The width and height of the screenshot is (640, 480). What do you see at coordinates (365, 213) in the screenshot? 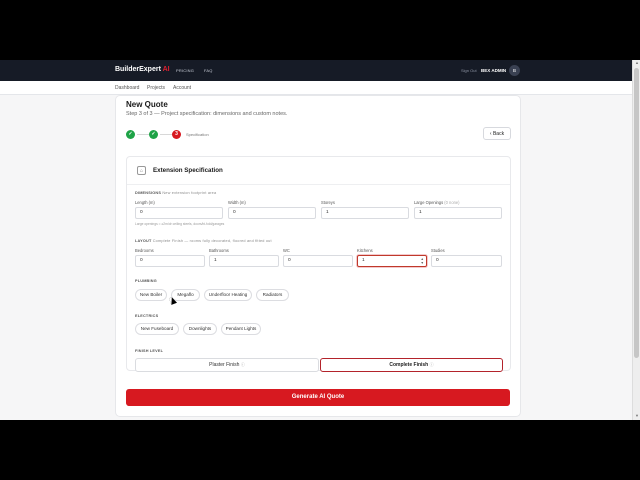
I see `storeys-input: 1` at bounding box center [365, 213].